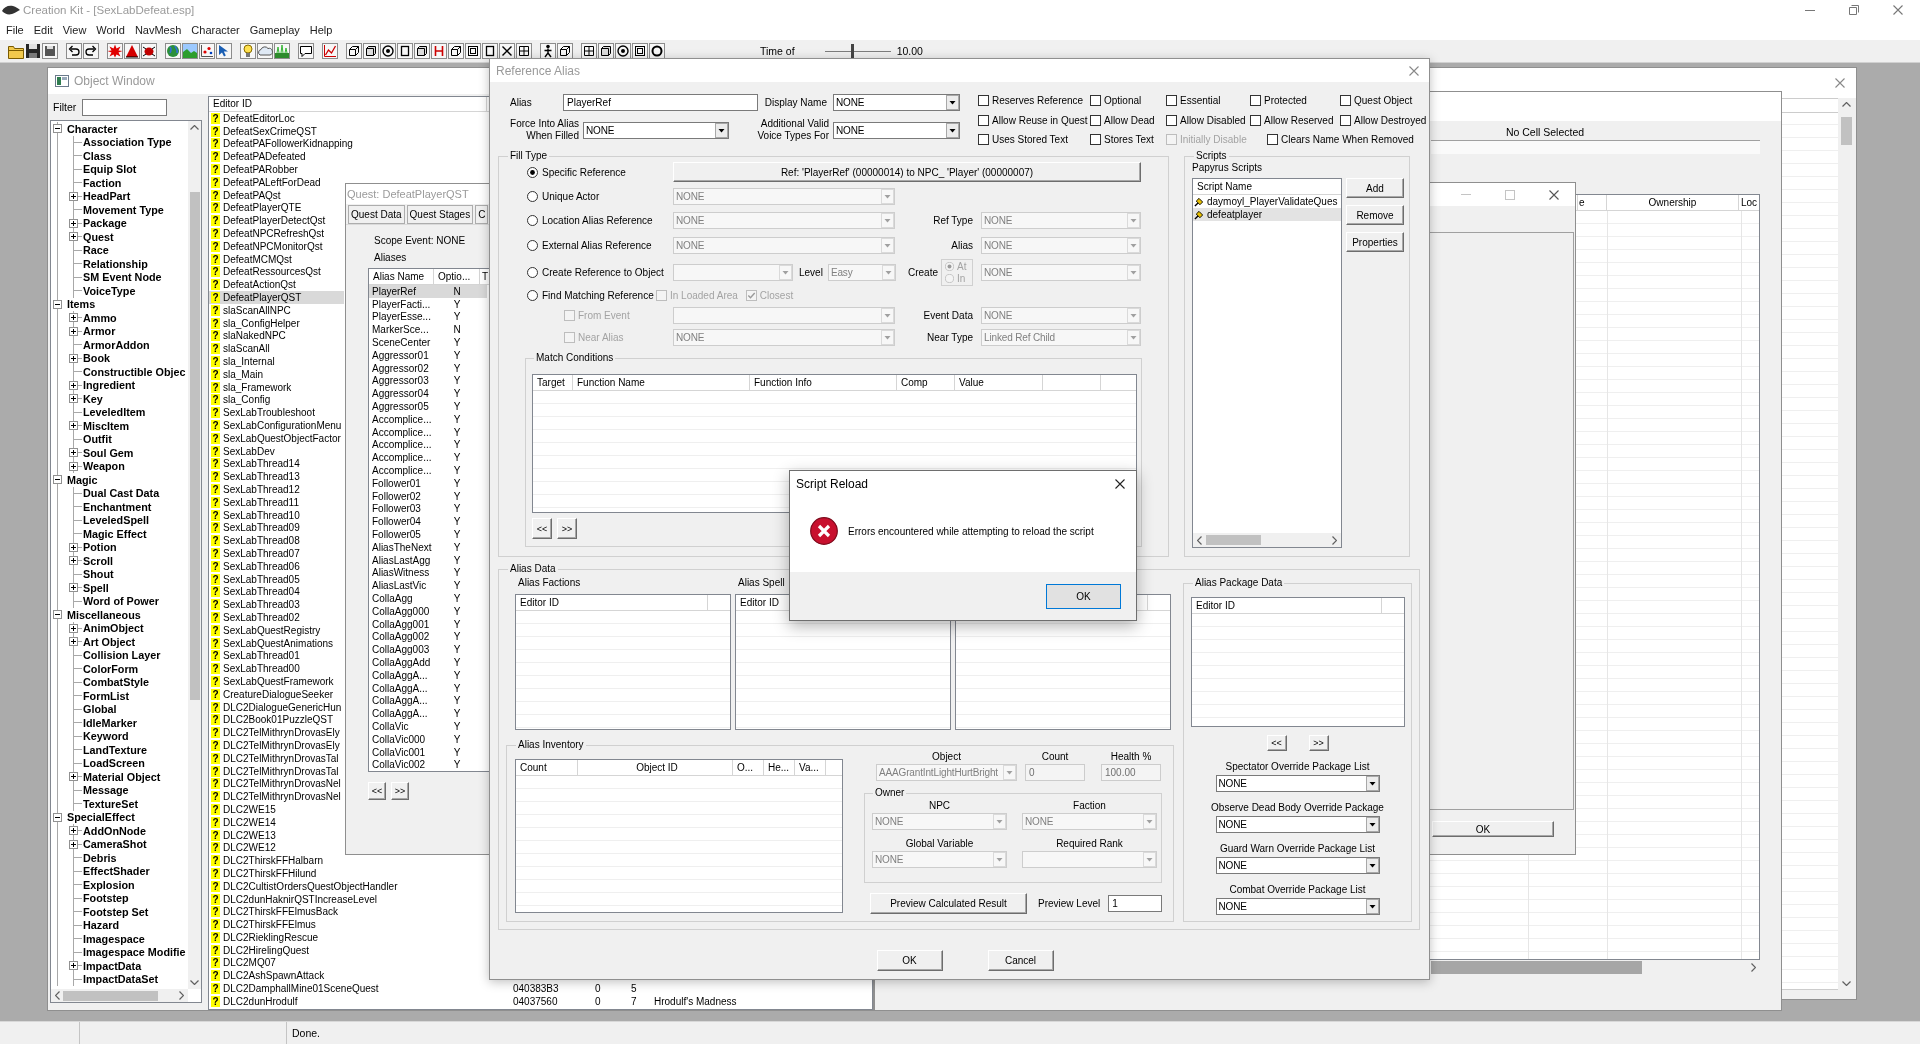 Image resolution: width=1920 pixels, height=1044 pixels. I want to click on table-row: Aggressor03 Y, so click(428, 381).